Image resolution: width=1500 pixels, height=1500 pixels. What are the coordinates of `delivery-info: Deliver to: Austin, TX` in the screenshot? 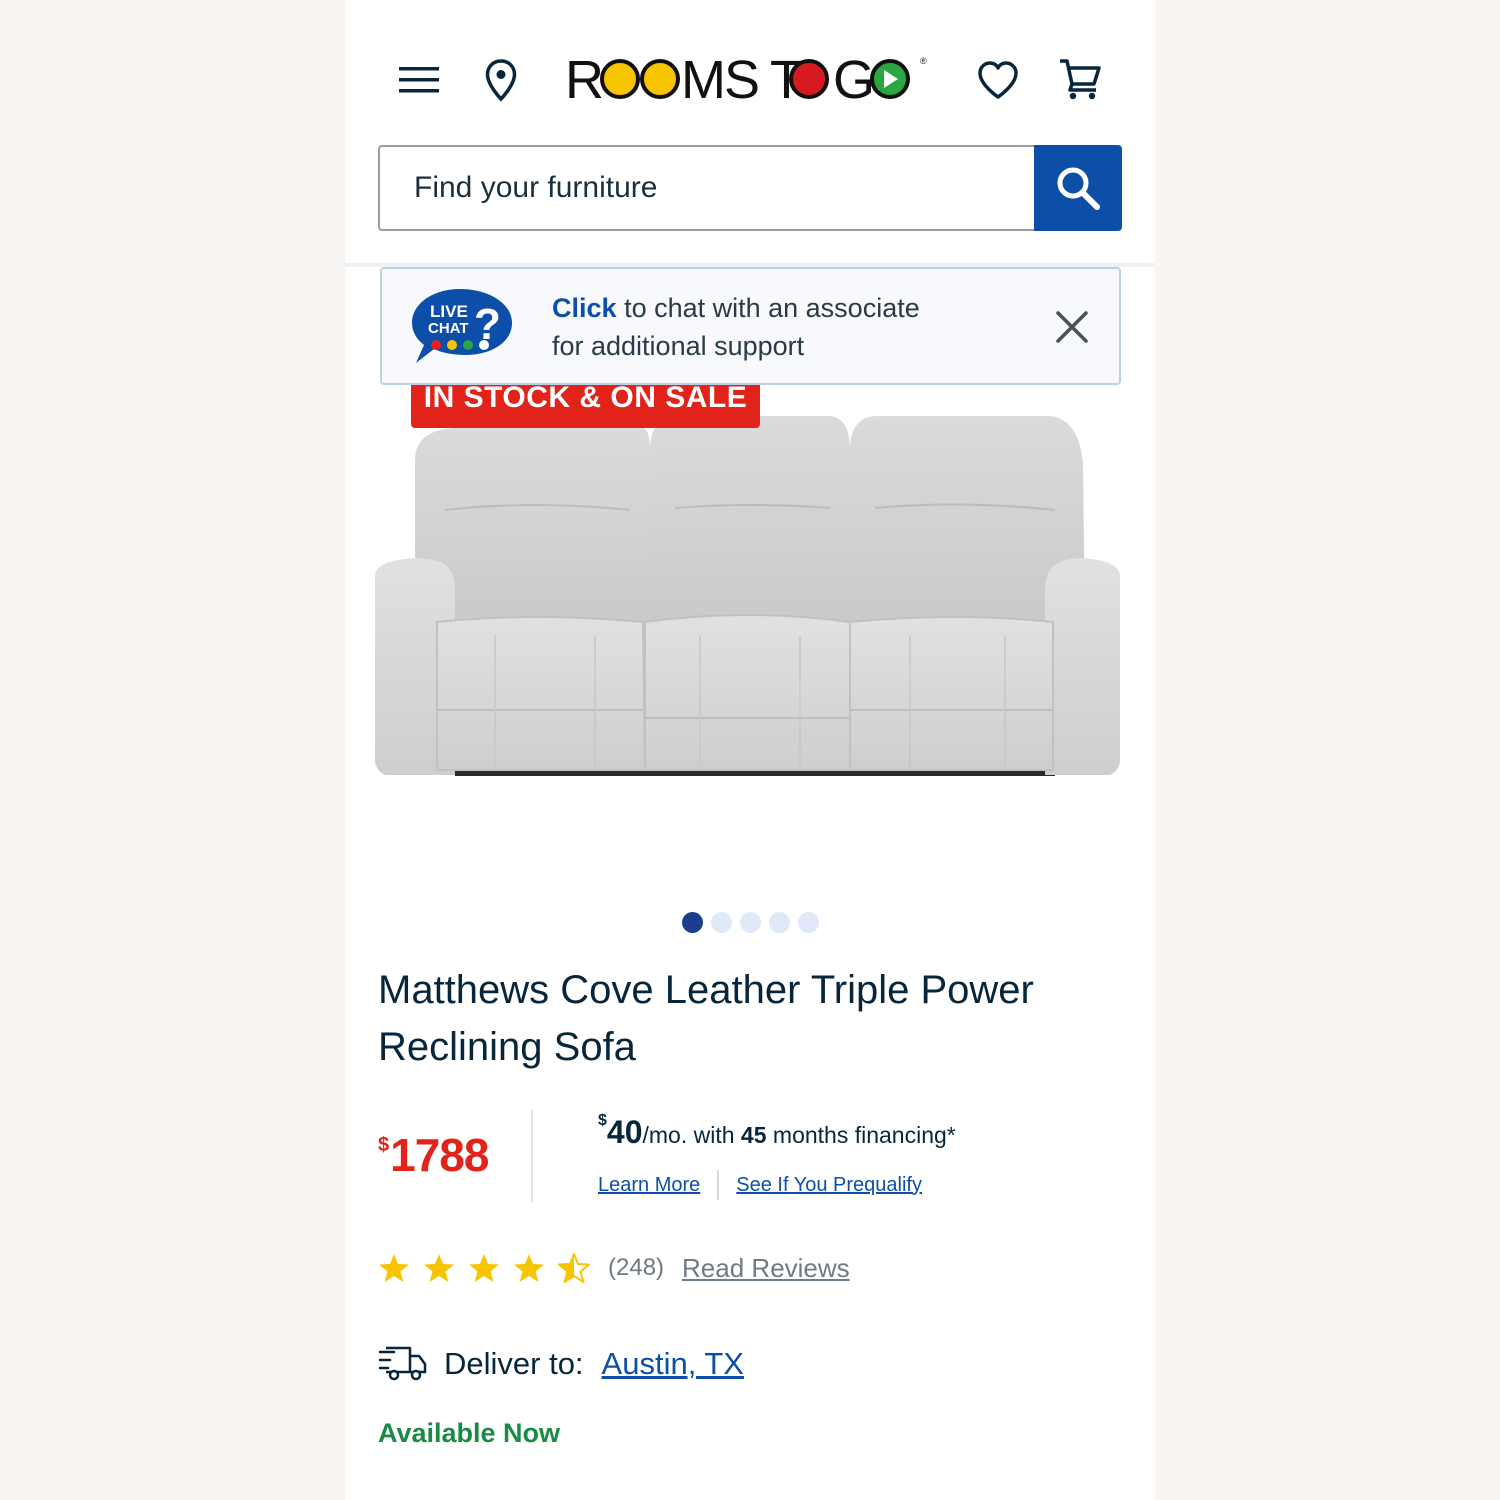 It's located at (561, 1364).